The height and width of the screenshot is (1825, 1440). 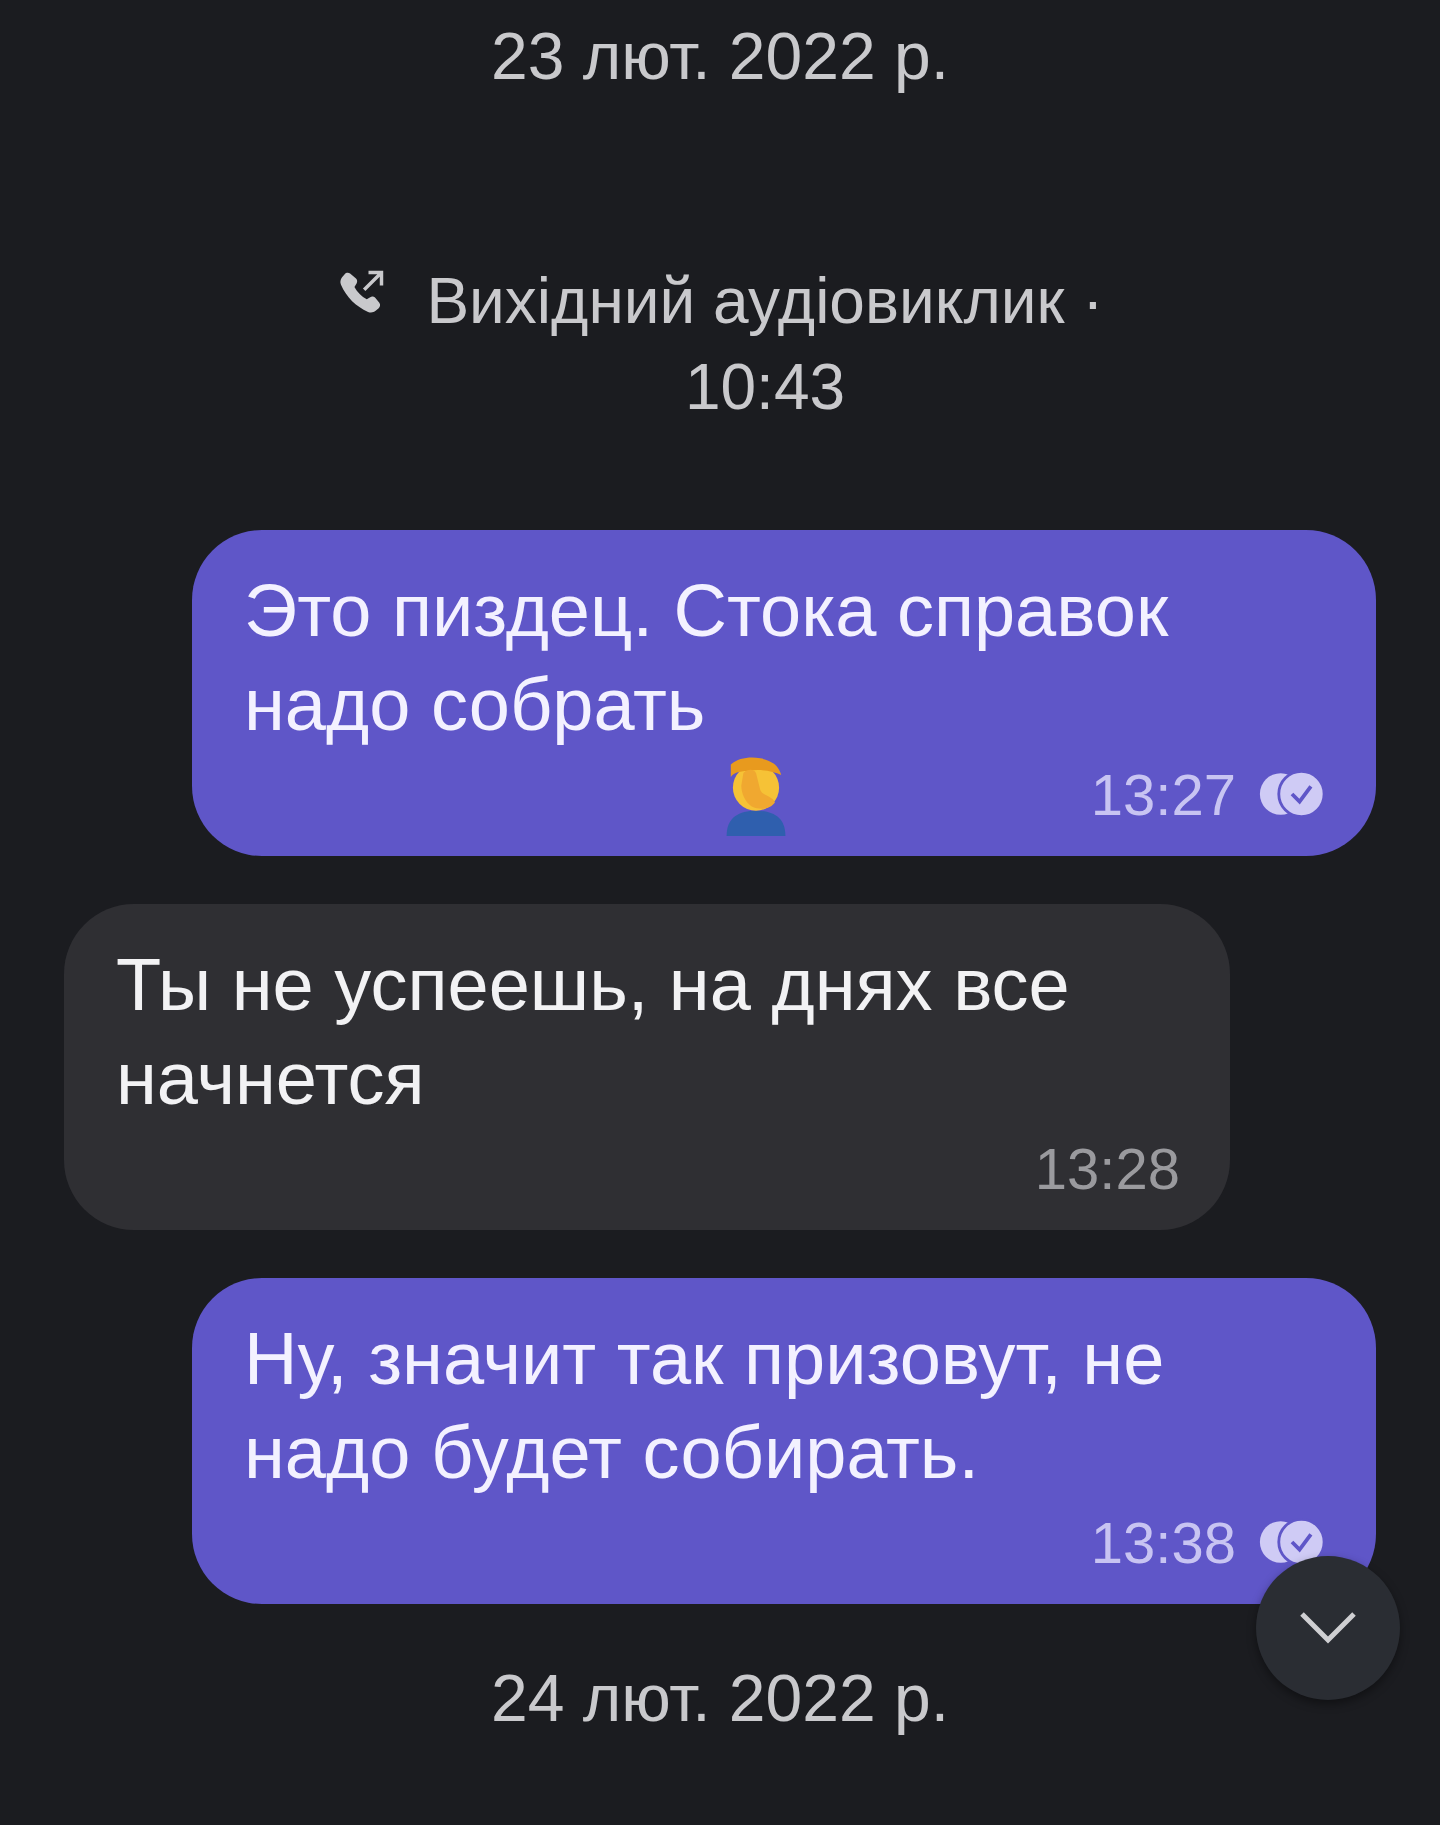 I want to click on message-text: Ты не успеешь, на днях все начнется, so click(x=593, y=1032).